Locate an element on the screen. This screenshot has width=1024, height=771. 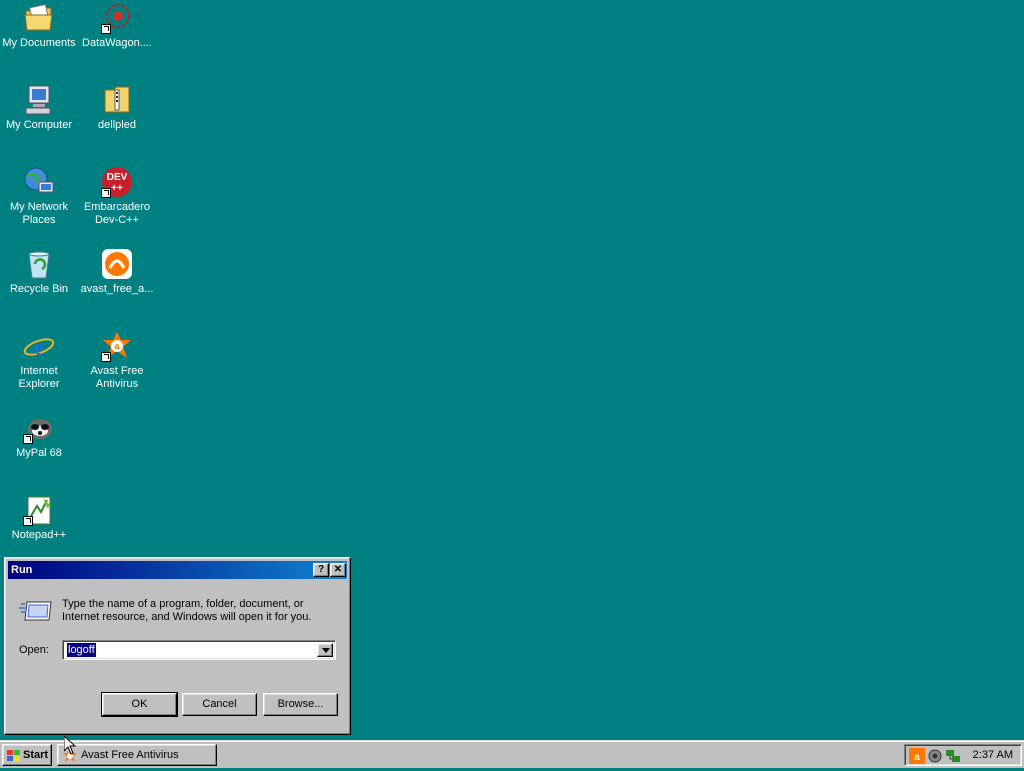
desktop-icon-notepadpp: Notepad++ is located at coordinates (39, 518).